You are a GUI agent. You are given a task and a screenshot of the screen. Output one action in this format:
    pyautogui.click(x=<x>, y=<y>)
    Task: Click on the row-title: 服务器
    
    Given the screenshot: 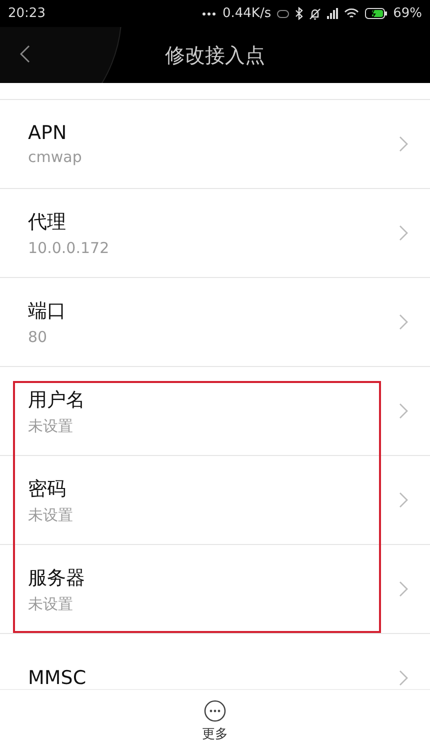 What is the action you would take?
    pyautogui.click(x=57, y=578)
    